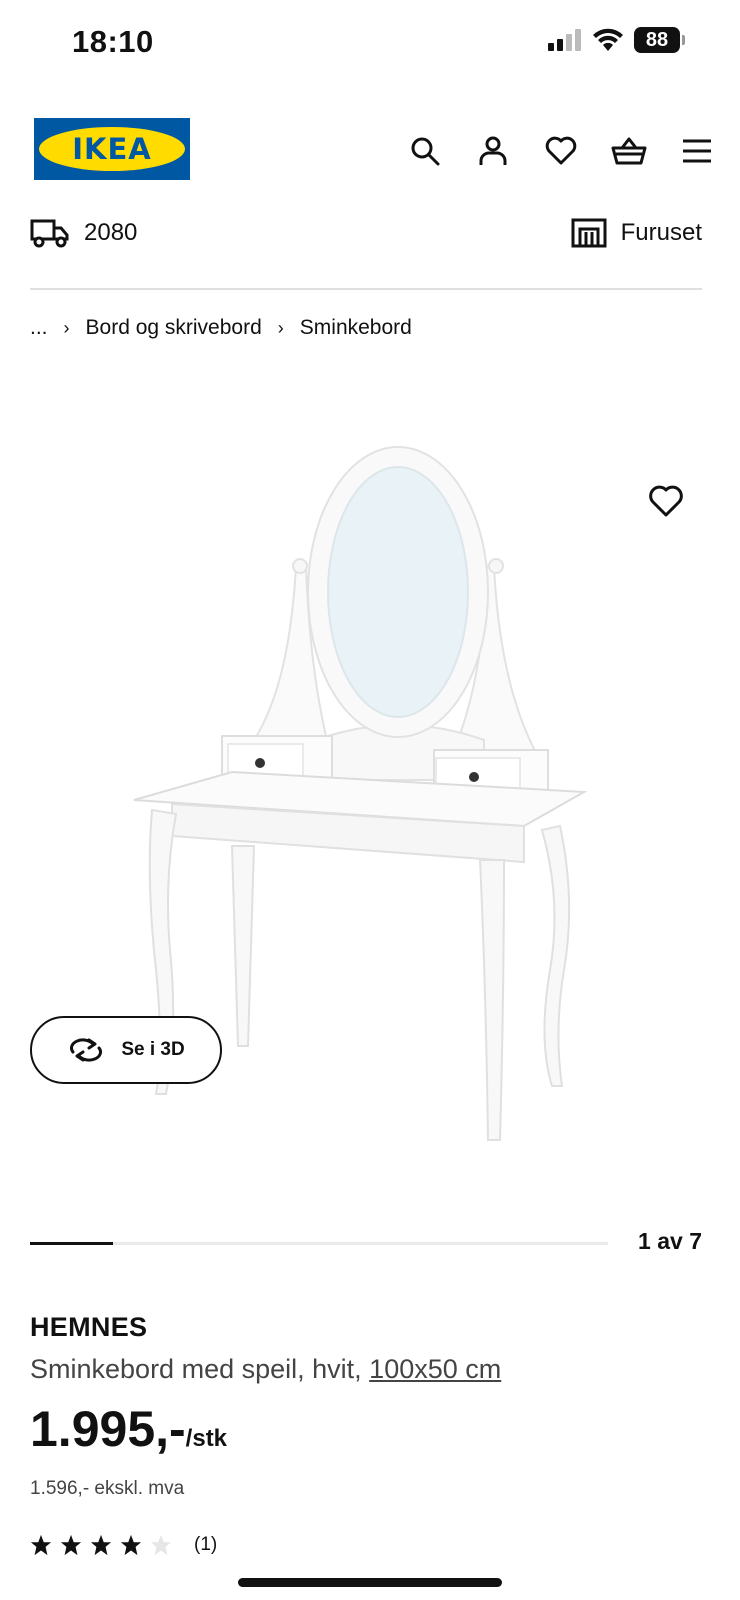 Image resolution: width=740 pixels, height=1600 pixels. What do you see at coordinates (113, 41) in the screenshot?
I see `status-time: 18:10` at bounding box center [113, 41].